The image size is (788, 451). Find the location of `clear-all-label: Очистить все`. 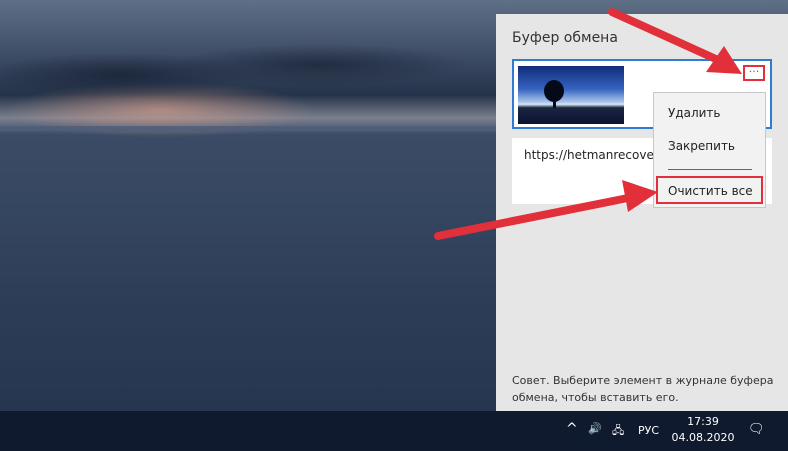

clear-all-label: Очистить все is located at coordinates (710, 191).